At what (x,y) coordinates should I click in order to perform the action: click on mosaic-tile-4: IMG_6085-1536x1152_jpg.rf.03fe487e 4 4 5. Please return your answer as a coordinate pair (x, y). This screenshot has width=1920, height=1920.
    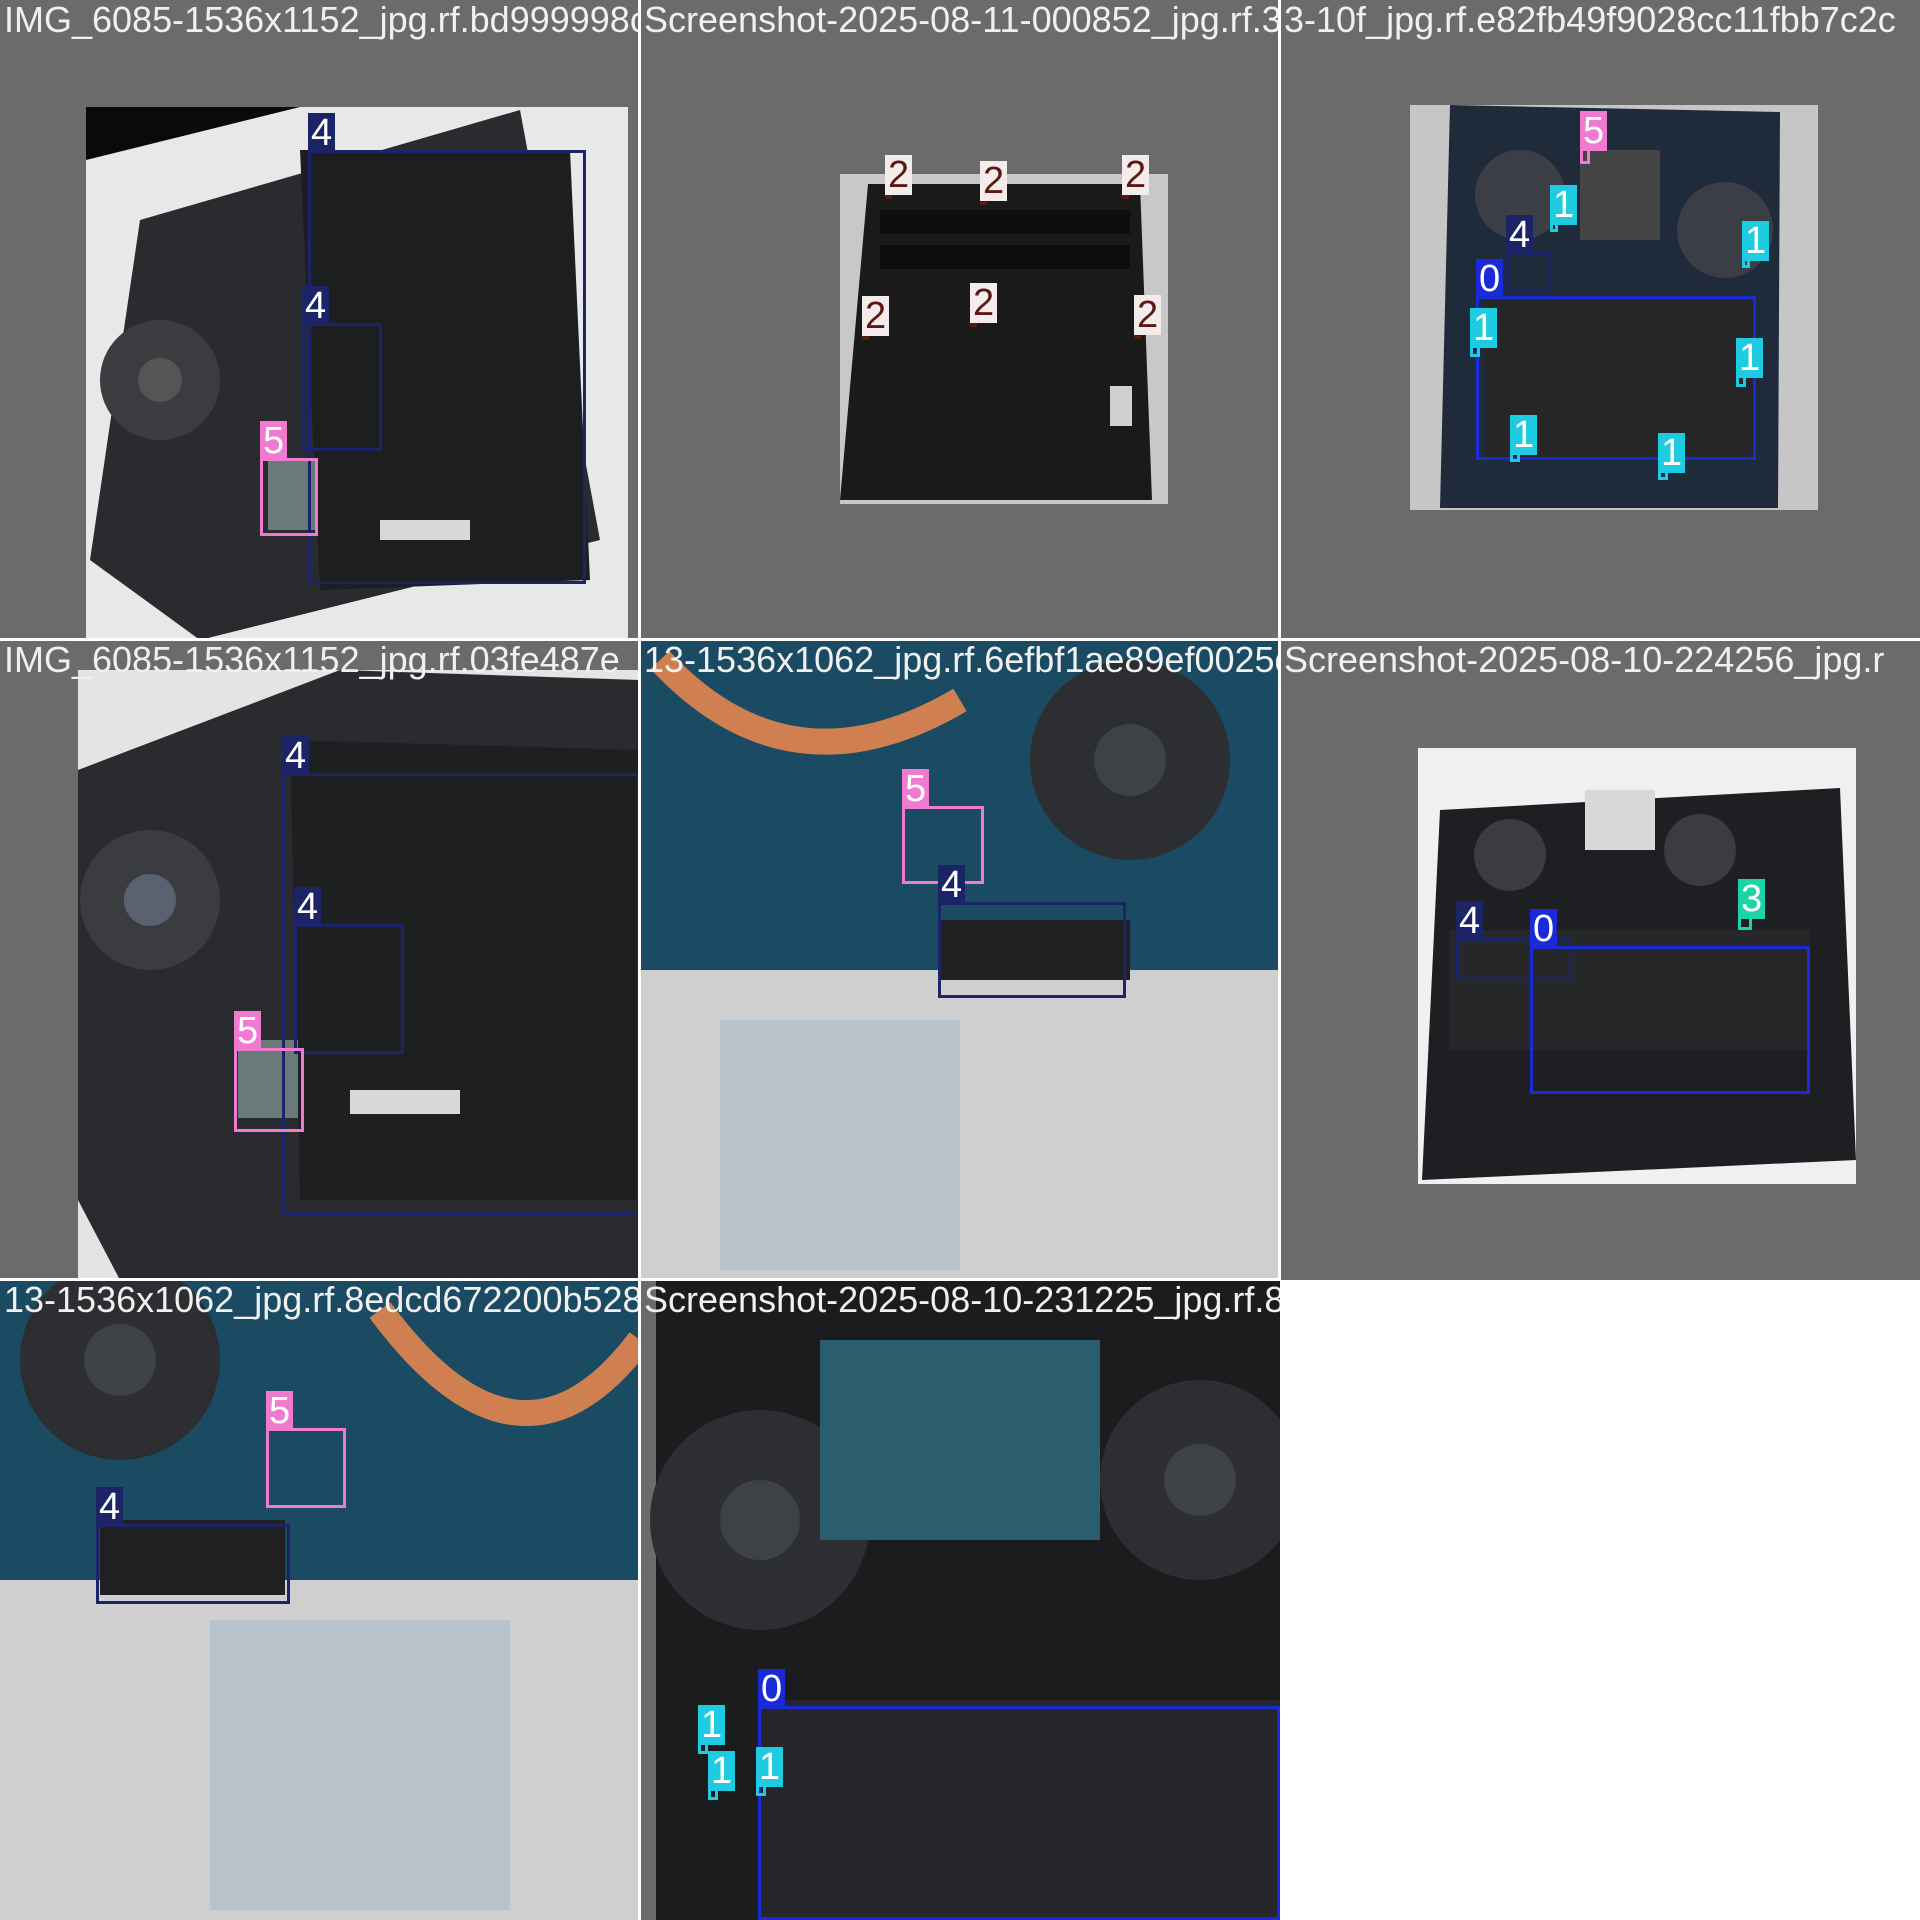
    Looking at the image, I should click on (320, 960).